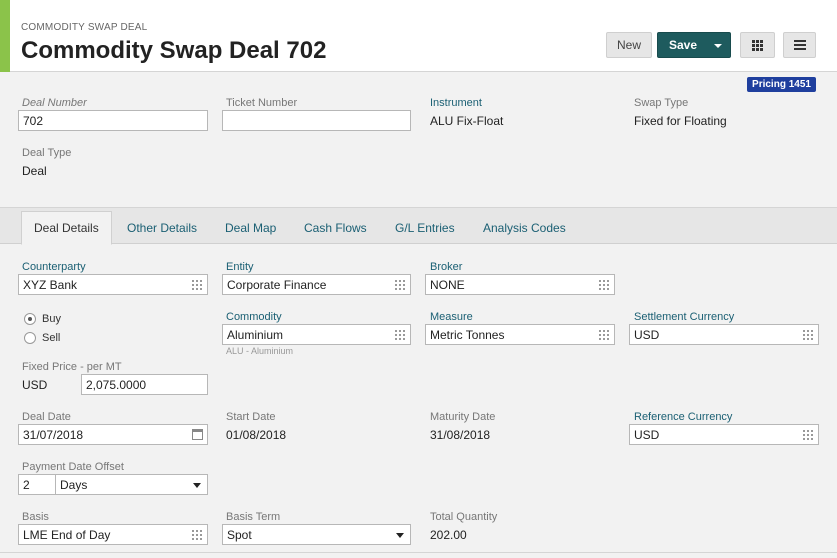 The image size is (837, 558). I want to click on deal-date-value: 31/07/2018, so click(53, 435).